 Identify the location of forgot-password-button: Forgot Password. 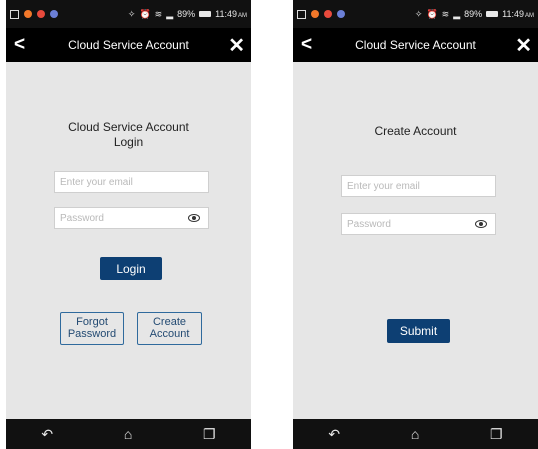
(92, 328).